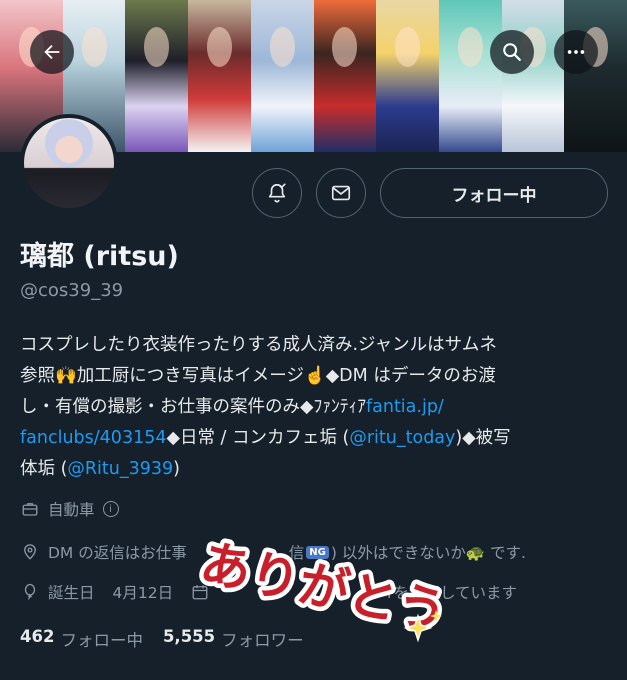  What do you see at coordinates (258, 345) in the screenshot?
I see `bio-line: コスプレしたり衣装作ったりする成人済み.ジャンルはサムネ` at bounding box center [258, 345].